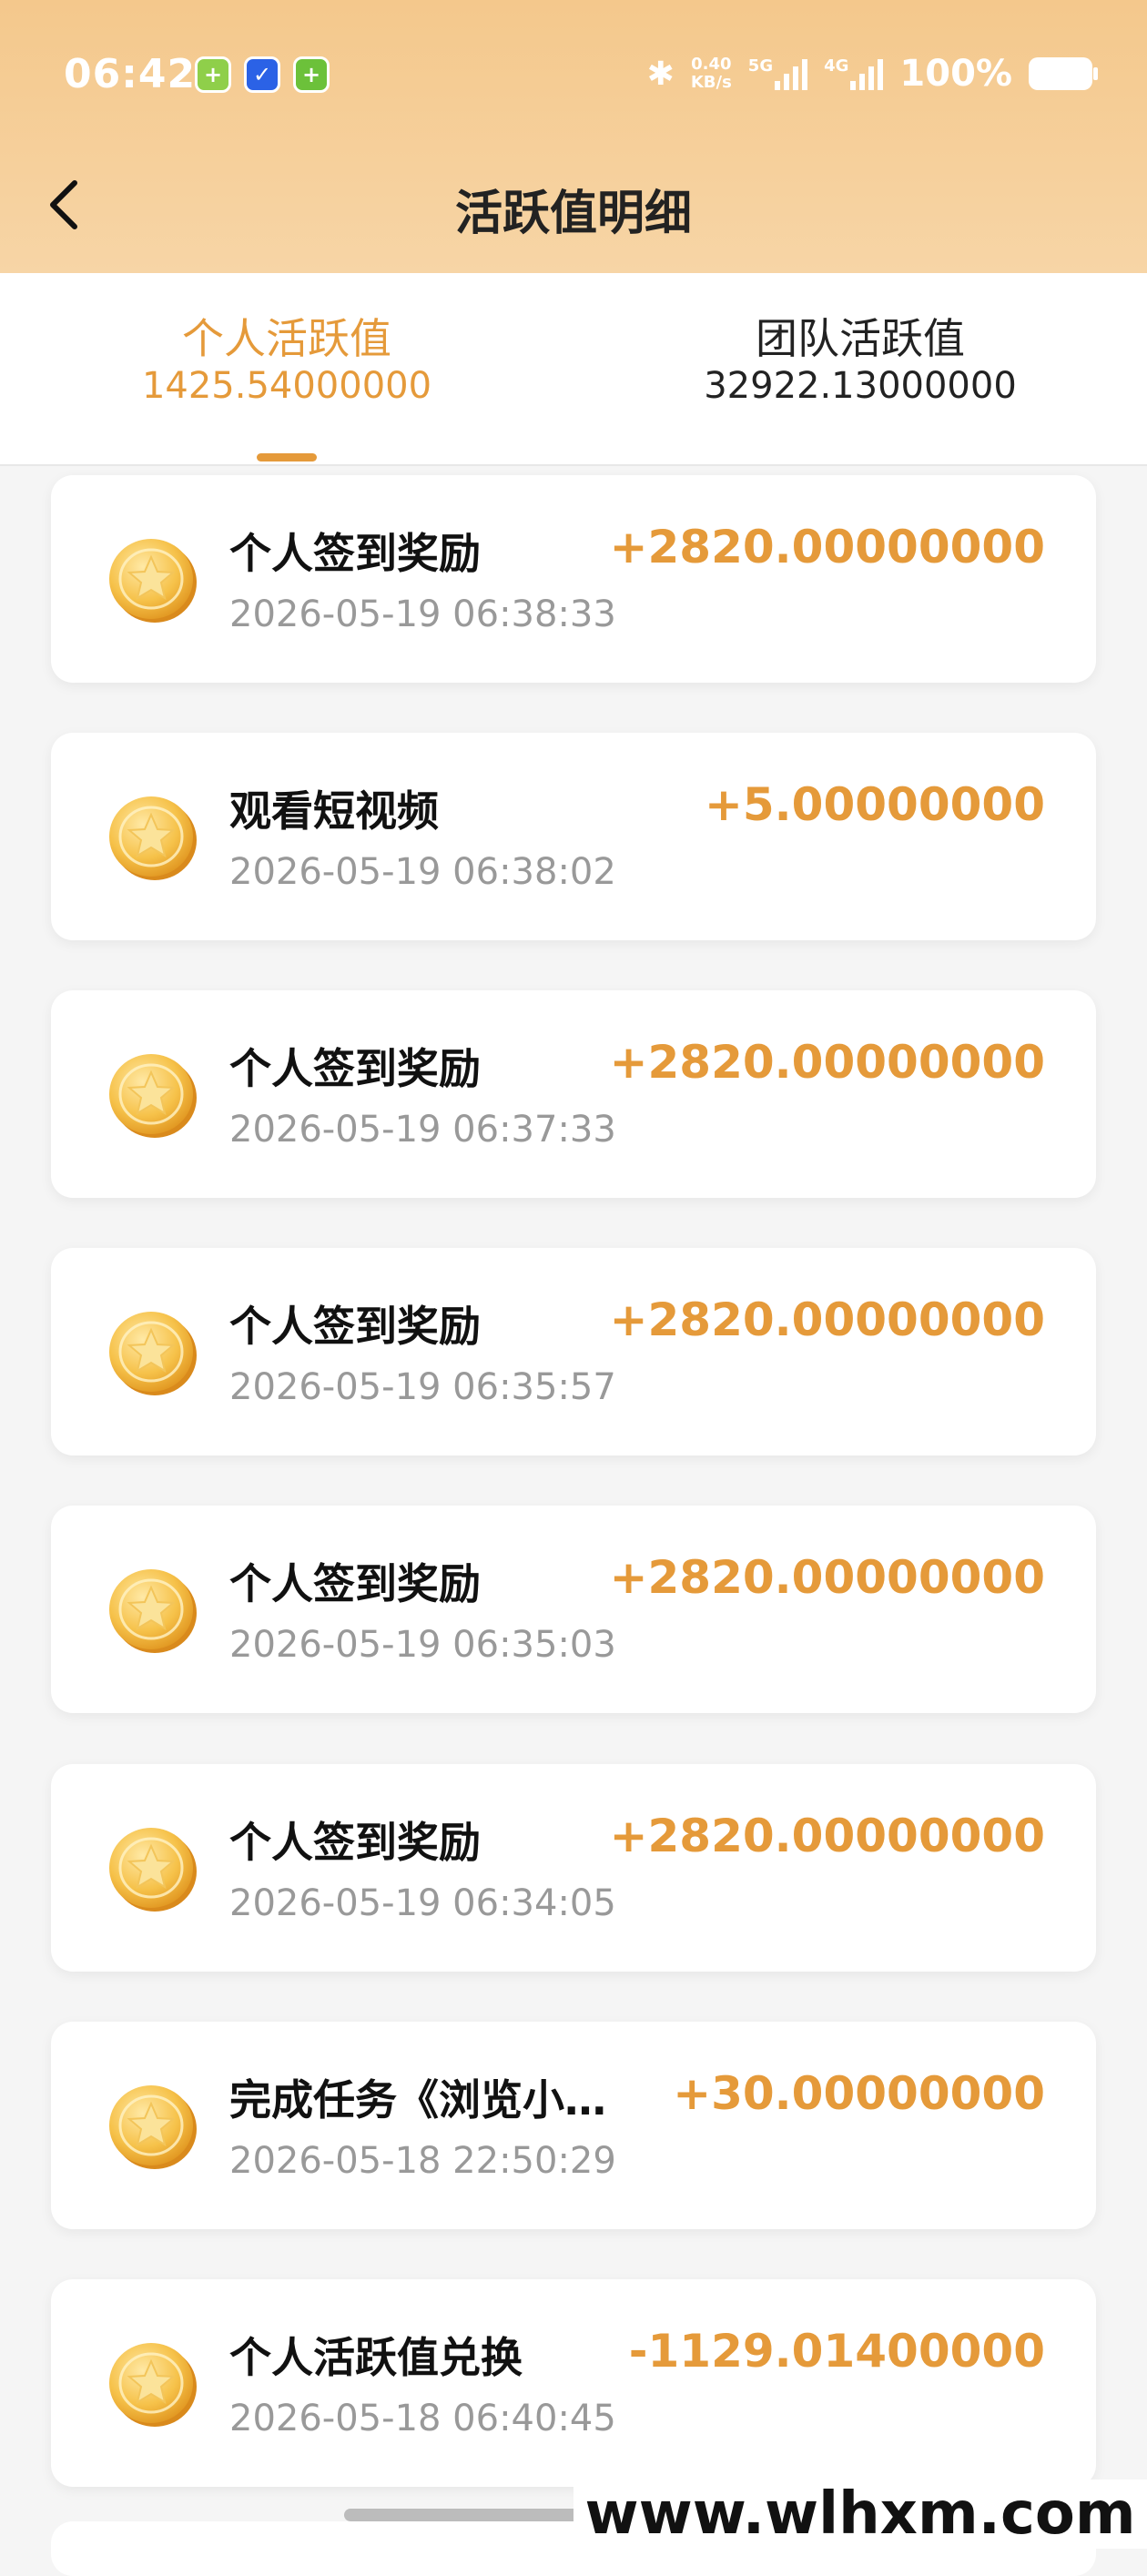 Image resolution: width=1147 pixels, height=2576 pixels. Describe the element at coordinates (573, 1609) in the screenshot. I see `list-item: 个人签到奖励 2026-05-19 06:35:03 +2820.00000000` at that location.